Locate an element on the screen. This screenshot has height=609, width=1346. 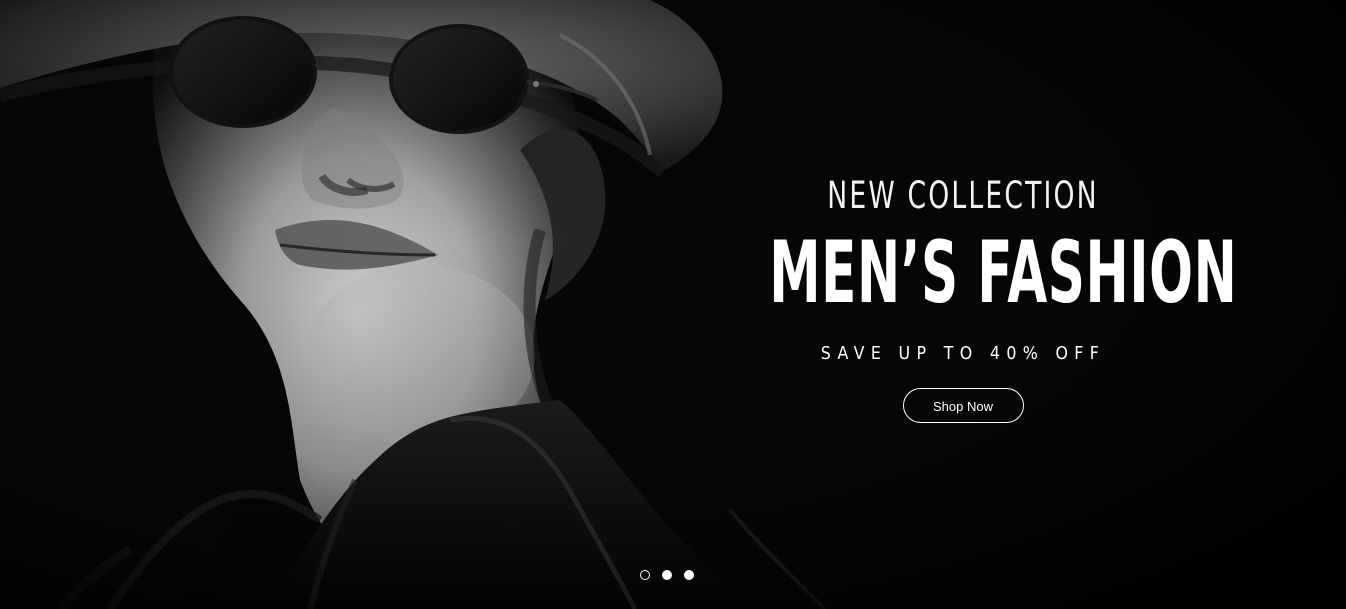
carousel-dots is located at coordinates (667, 575).